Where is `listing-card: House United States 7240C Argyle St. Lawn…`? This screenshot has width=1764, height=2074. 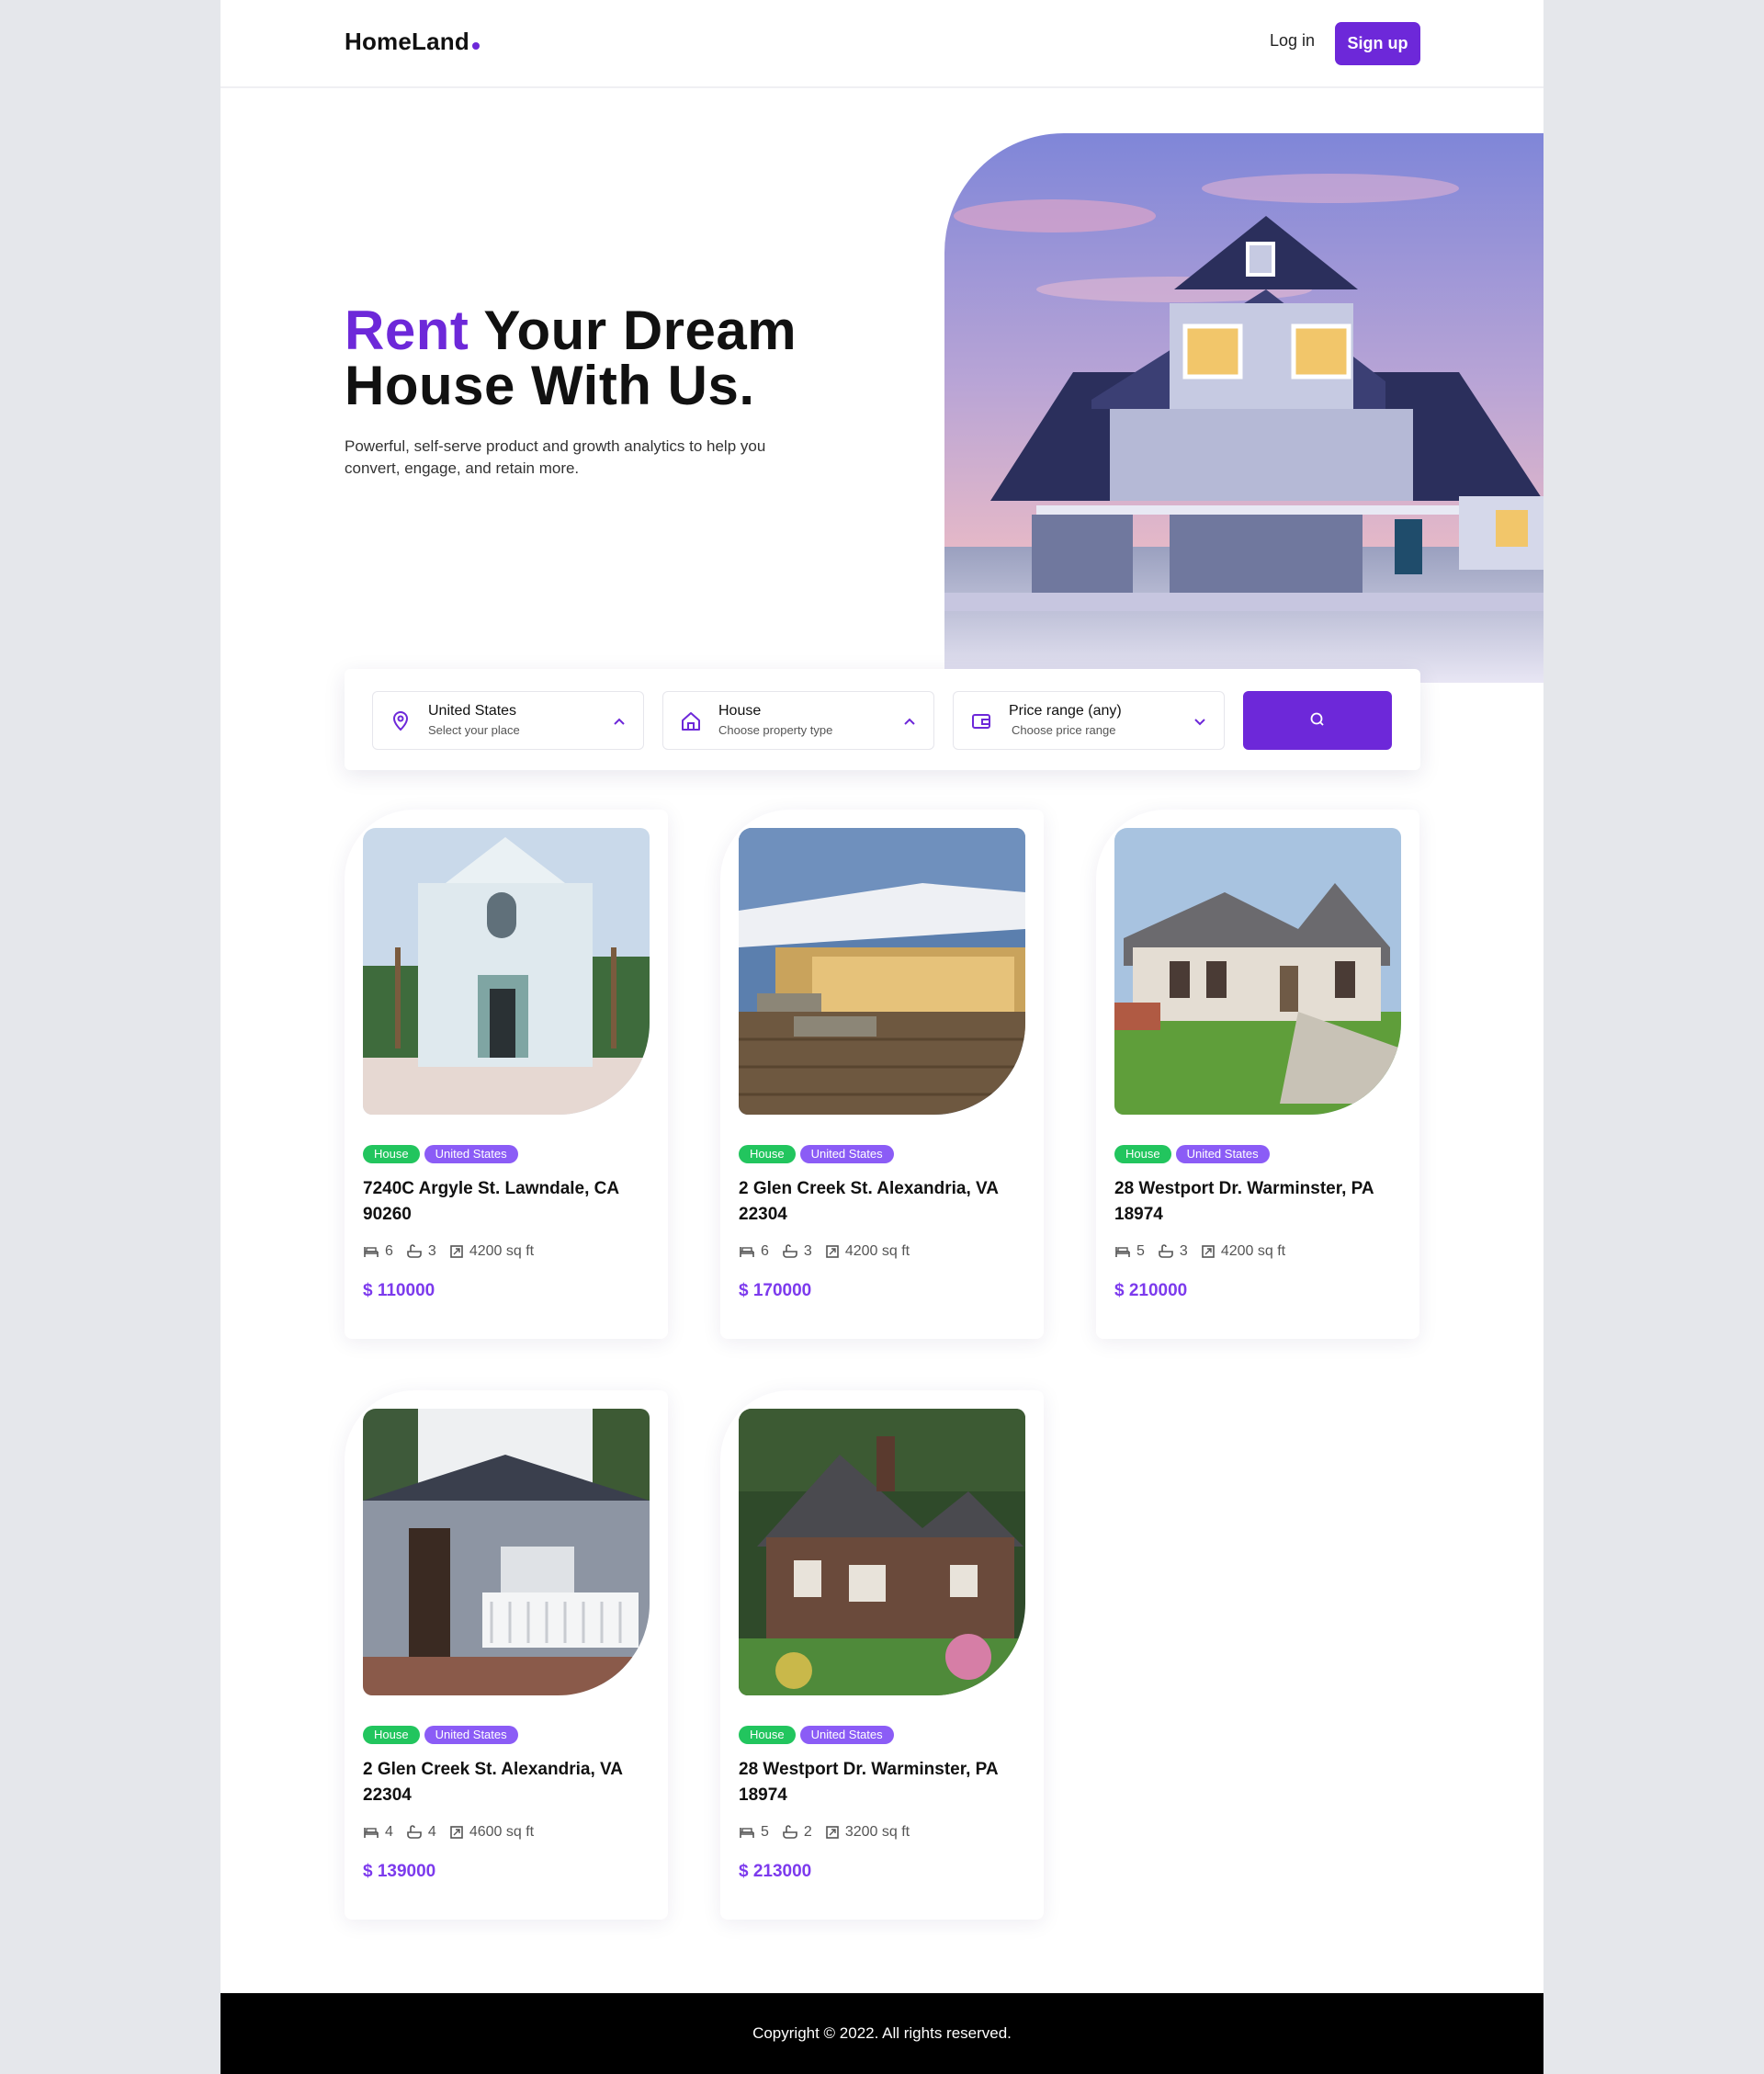
listing-card: House United States 7240C Argyle St. Lawn… is located at coordinates (506, 1074).